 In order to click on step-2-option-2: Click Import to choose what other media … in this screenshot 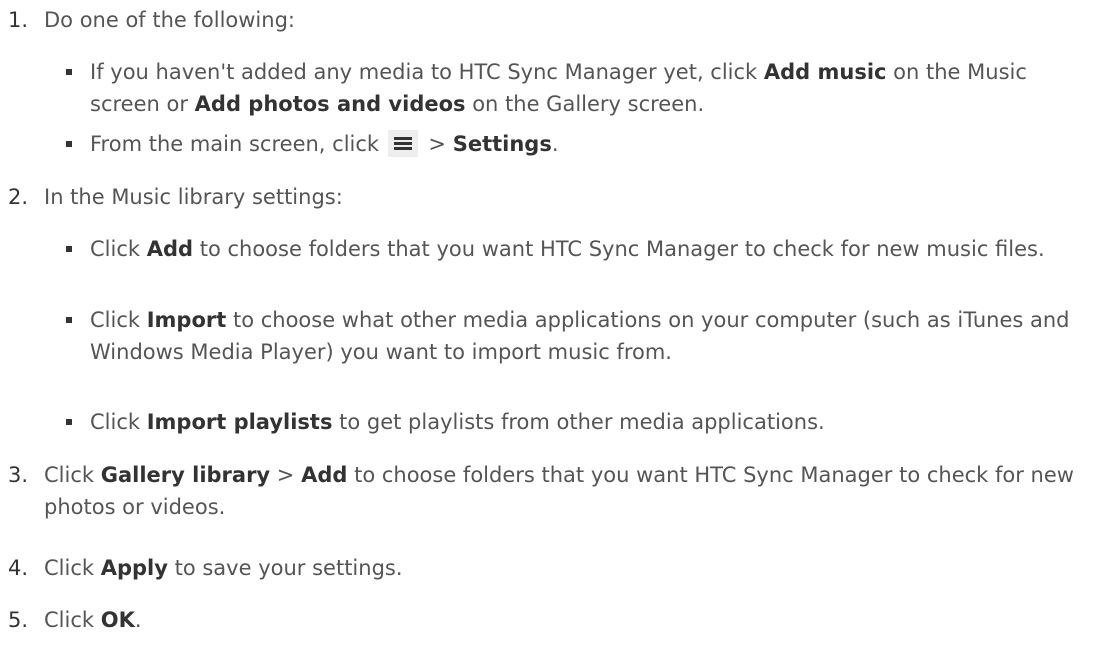, I will do `click(549, 336)`.